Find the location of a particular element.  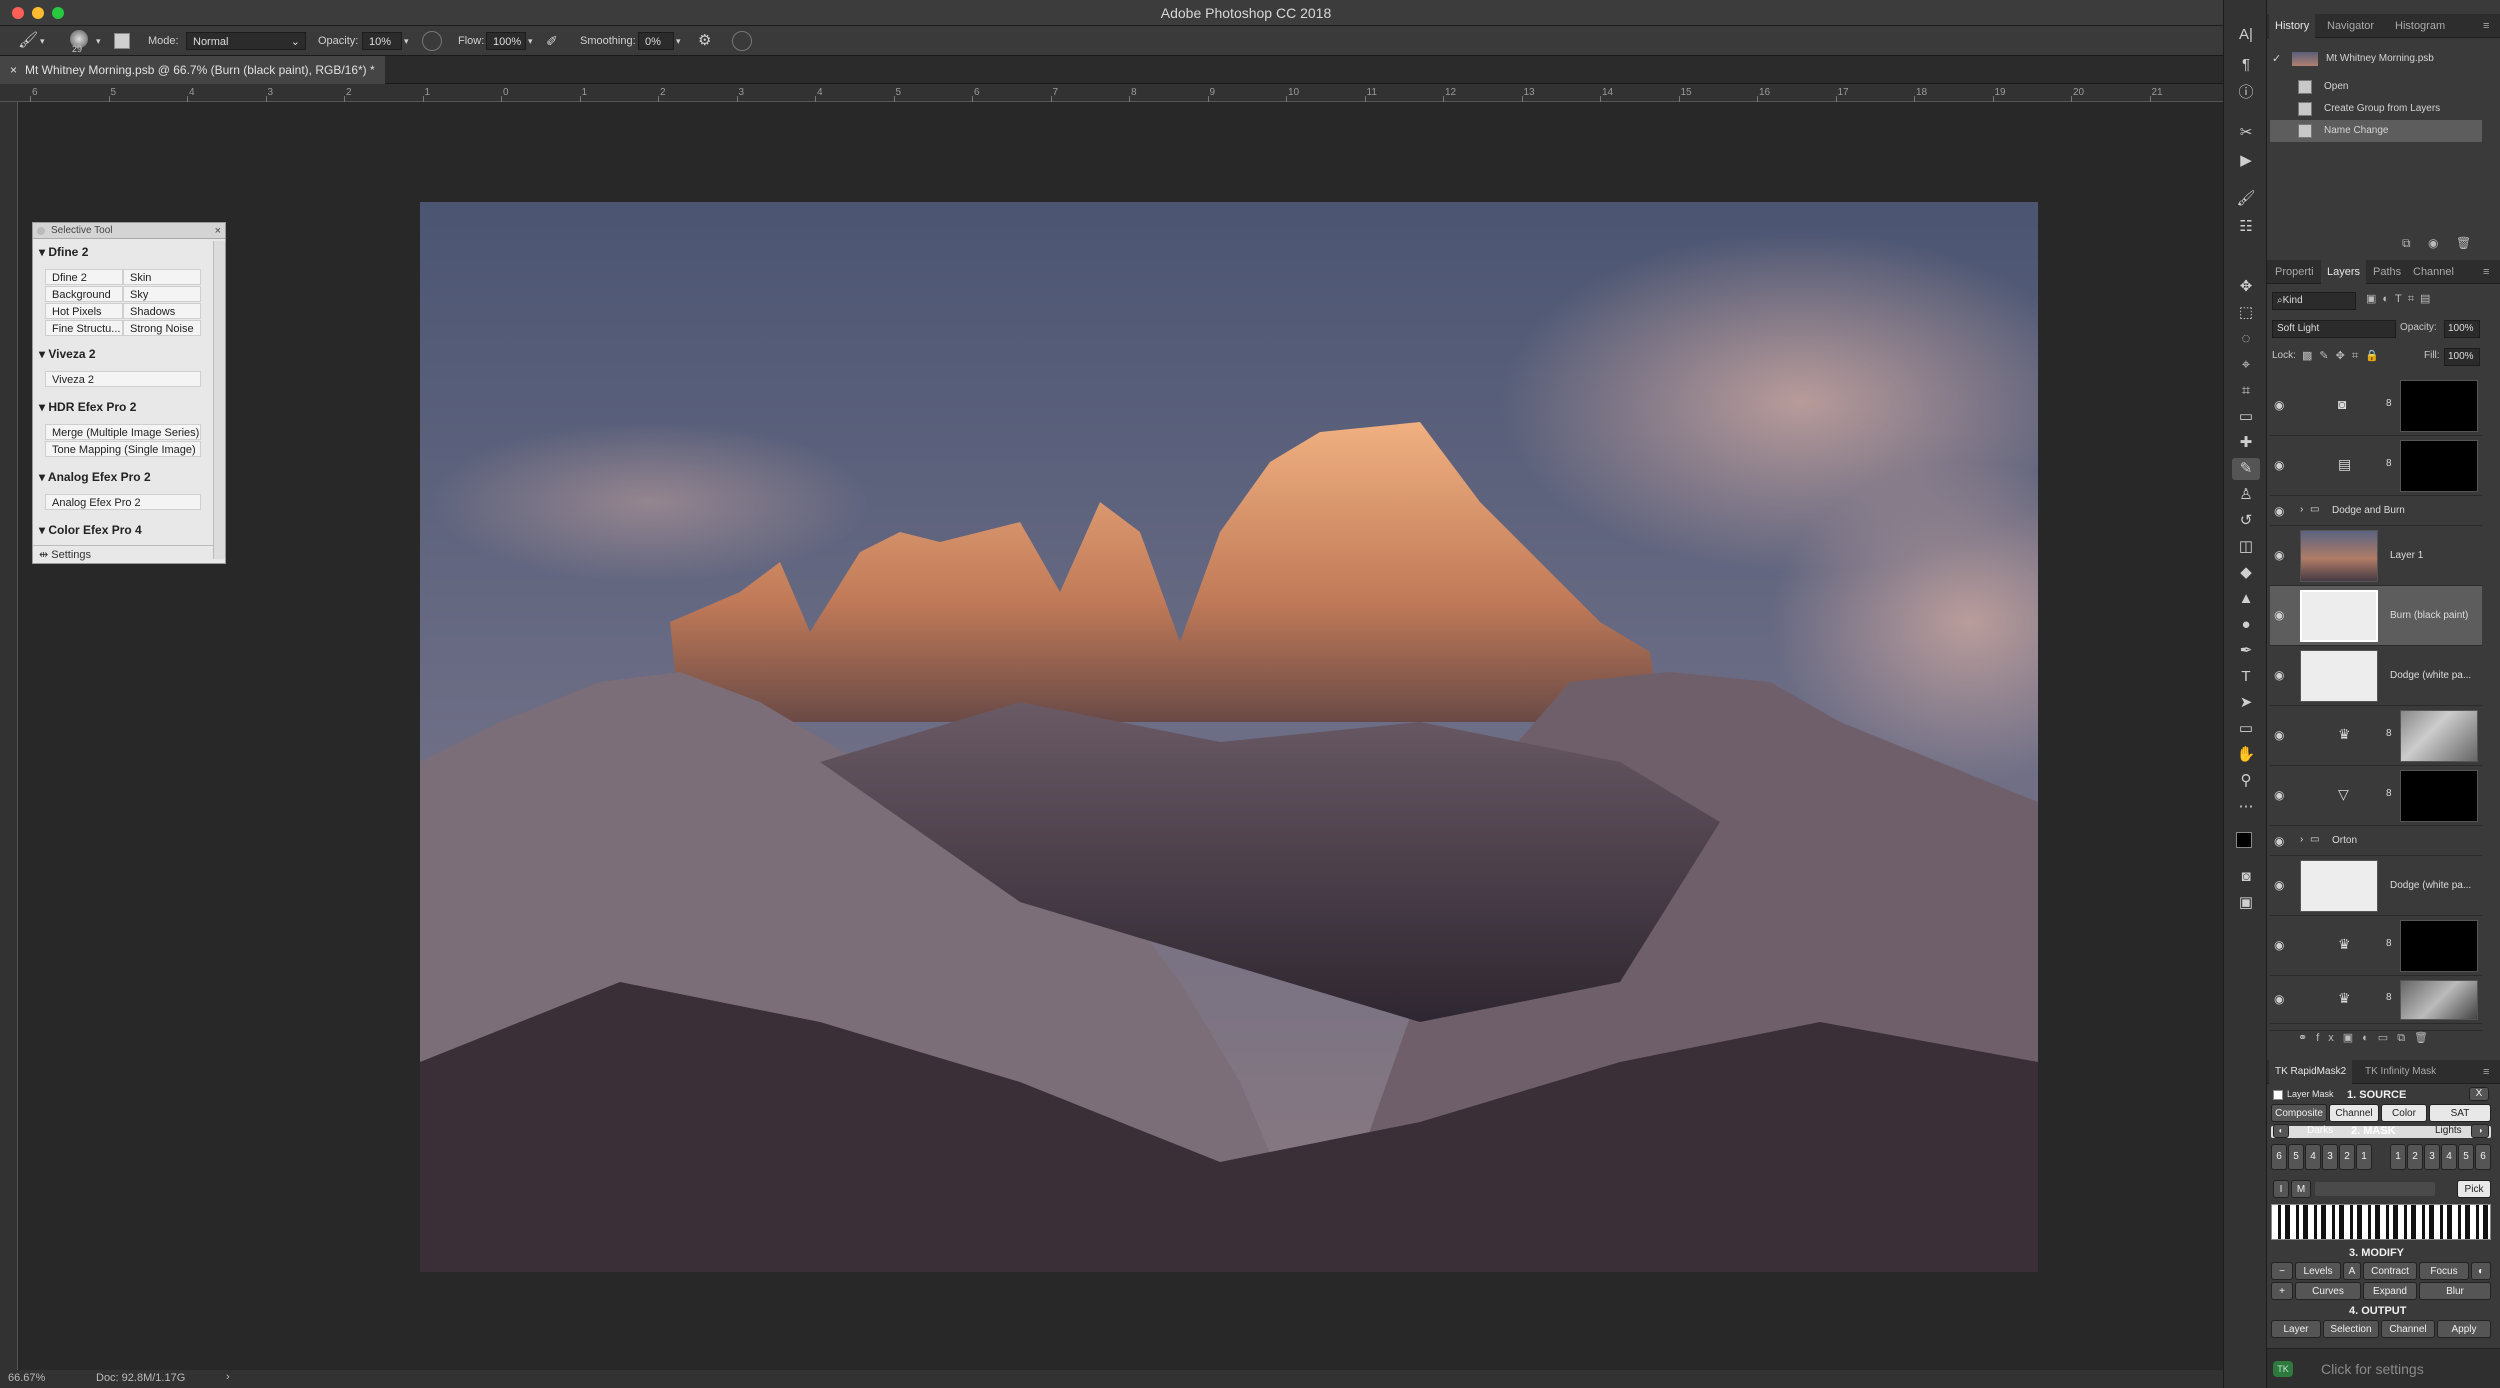

brush-tool-icon: 🖌 is located at coordinates (28, 41).